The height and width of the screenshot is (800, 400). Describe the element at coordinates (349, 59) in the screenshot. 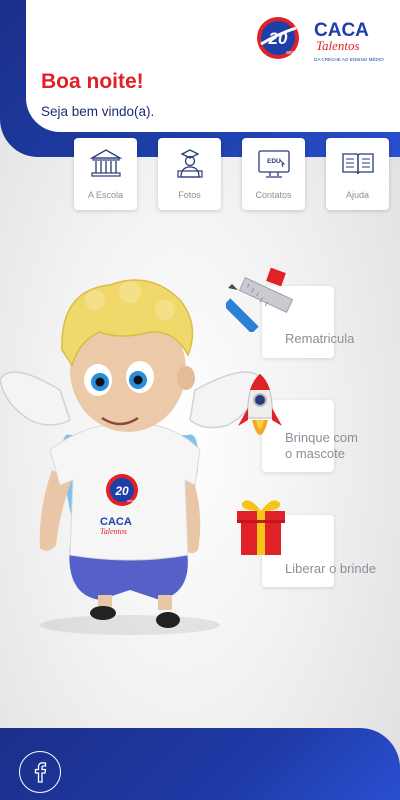

I see `svg-text: DA CRECHE AO ENSINO MÉDIO` at that location.